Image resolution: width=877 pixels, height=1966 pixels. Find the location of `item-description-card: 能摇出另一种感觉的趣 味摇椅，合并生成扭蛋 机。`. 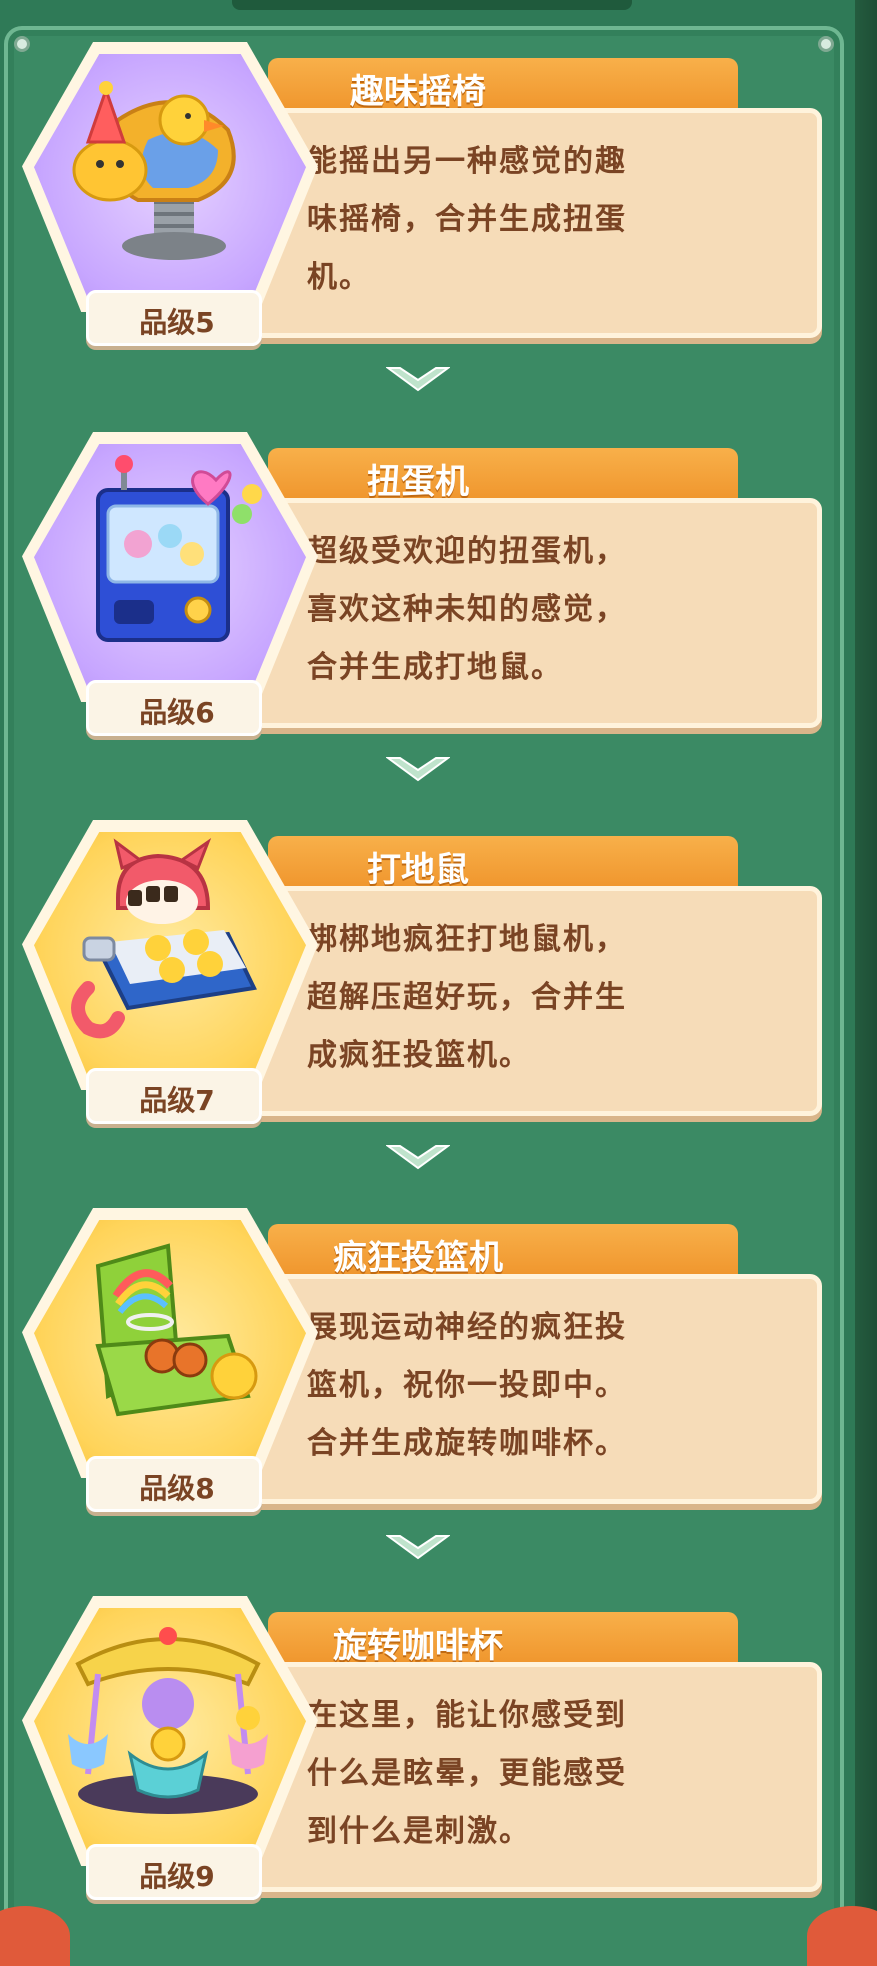

item-description-card: 能摇出另一种感觉的趣 味摇椅，合并生成扭蛋 机。 is located at coordinates (520, 223).